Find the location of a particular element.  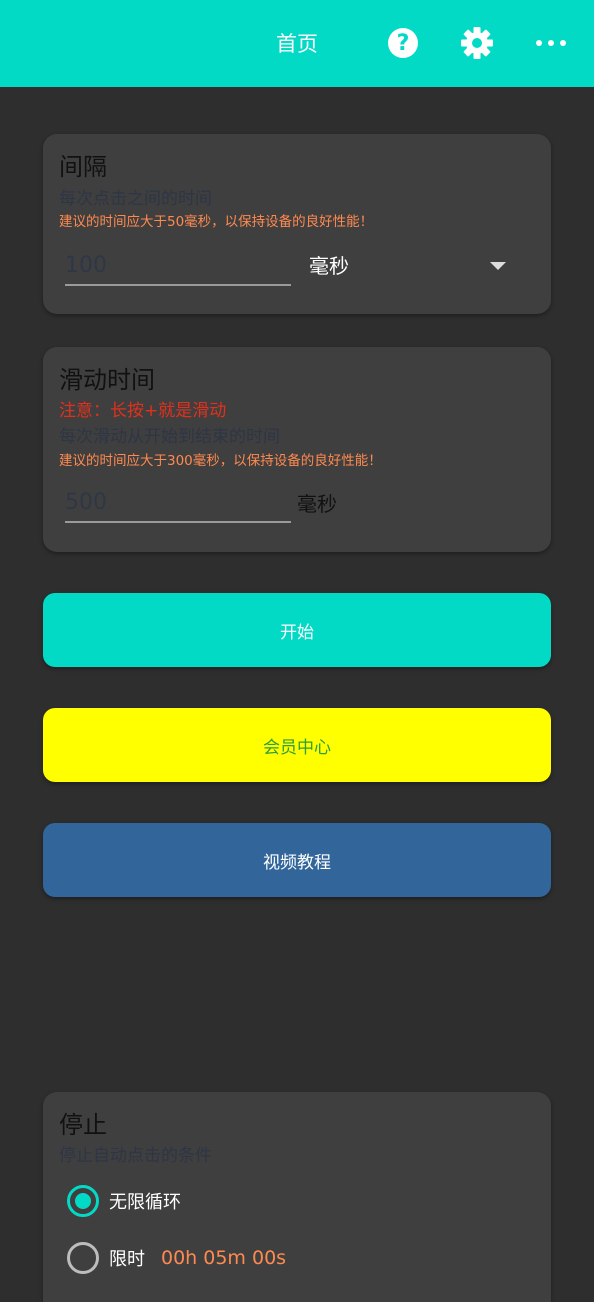

time-limit-value: 00h 05m 00s is located at coordinates (223, 1258).